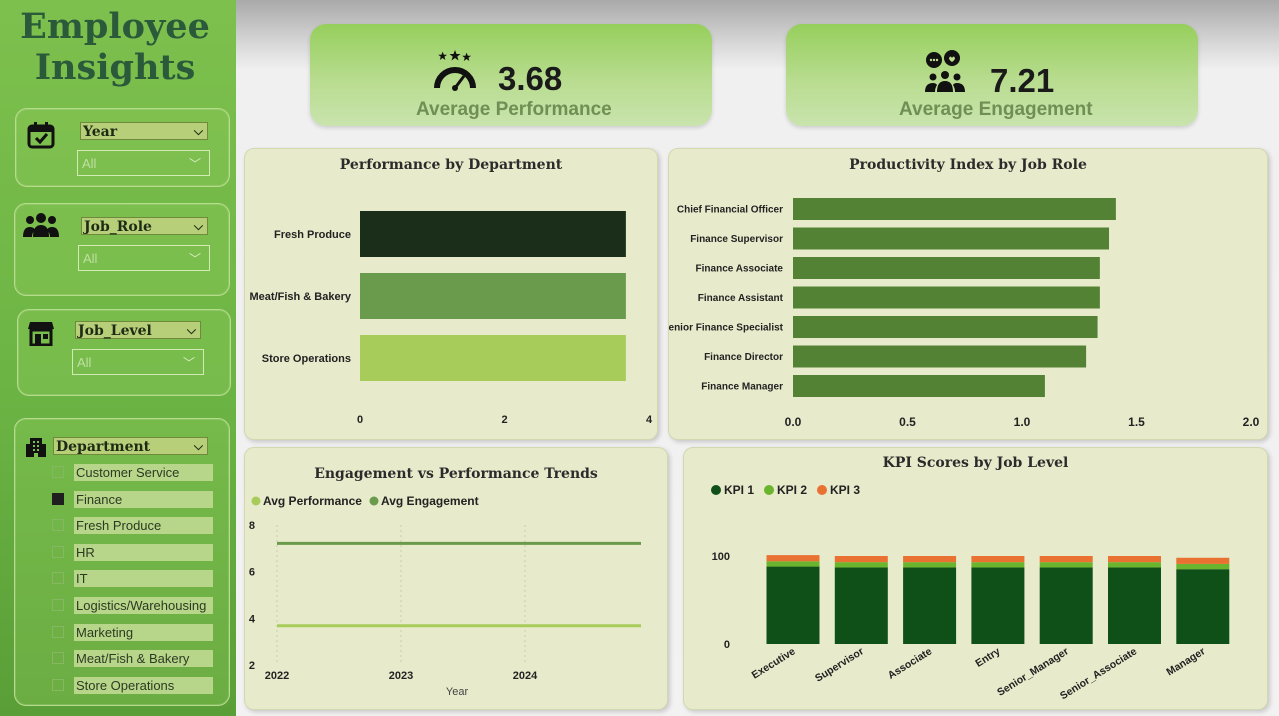 The width and height of the screenshot is (1279, 716). Describe the element at coordinates (143, 472) in the screenshot. I see `department-item-label: Customer Service` at that location.